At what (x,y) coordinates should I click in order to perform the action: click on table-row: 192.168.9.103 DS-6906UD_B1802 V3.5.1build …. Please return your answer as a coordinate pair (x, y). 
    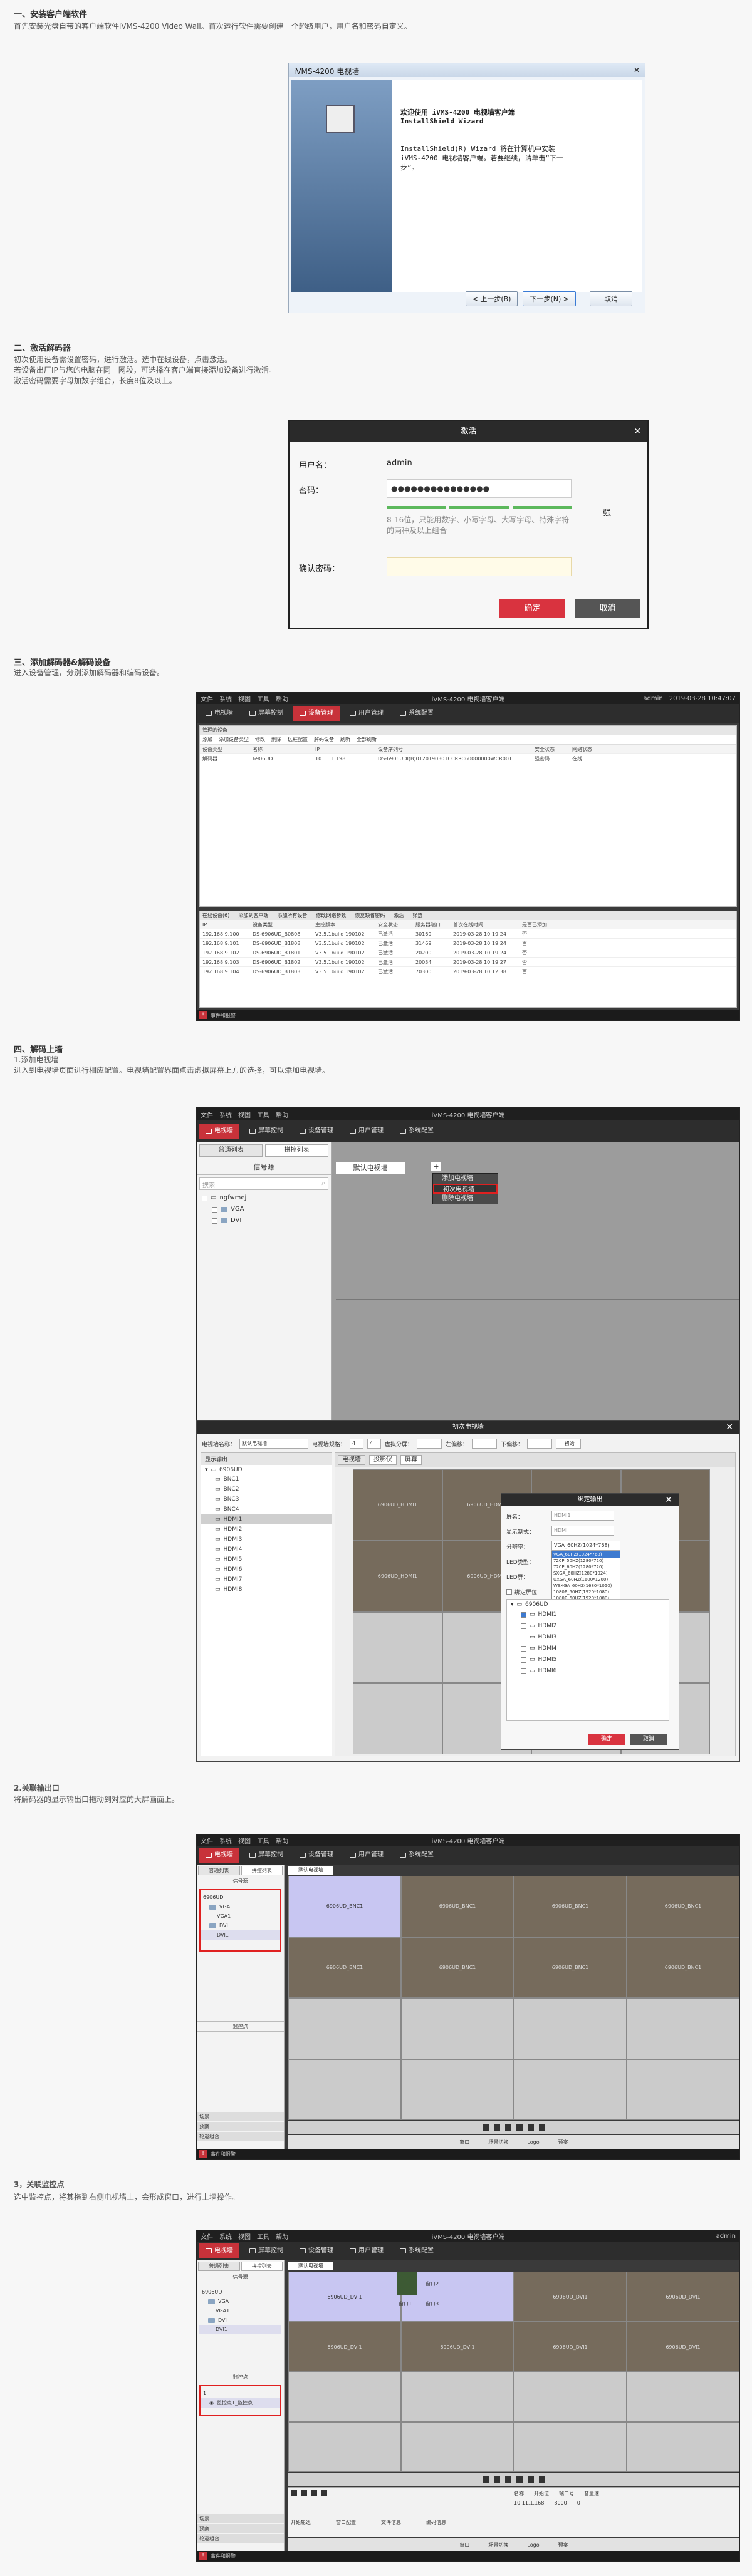
    Looking at the image, I should click on (468, 962).